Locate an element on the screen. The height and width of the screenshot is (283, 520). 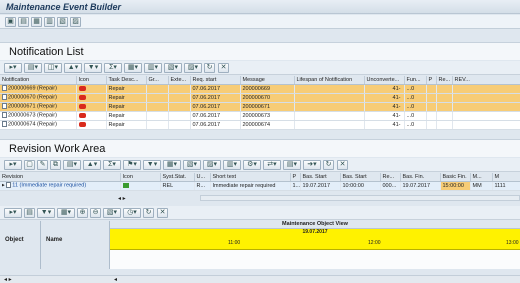
time-label: 12:00 is located at coordinates (374, 243).